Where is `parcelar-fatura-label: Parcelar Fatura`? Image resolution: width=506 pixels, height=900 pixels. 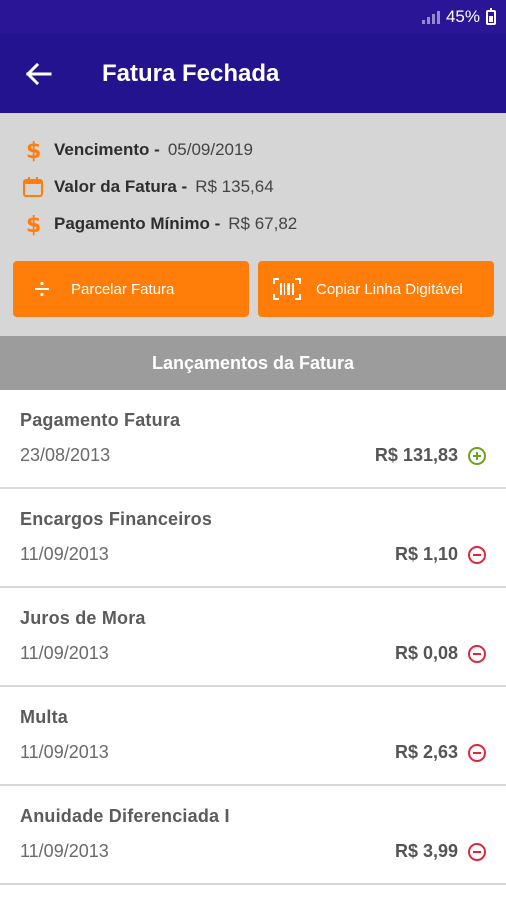
parcelar-fatura-label: Parcelar Fatura is located at coordinates (123, 289).